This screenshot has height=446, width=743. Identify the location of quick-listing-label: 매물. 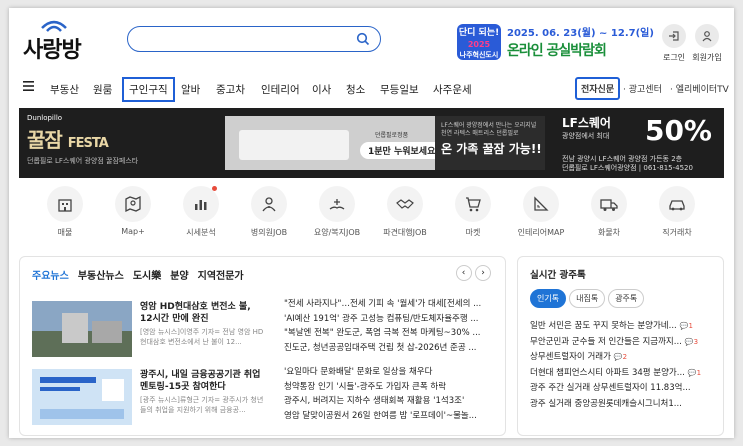
(65, 232).